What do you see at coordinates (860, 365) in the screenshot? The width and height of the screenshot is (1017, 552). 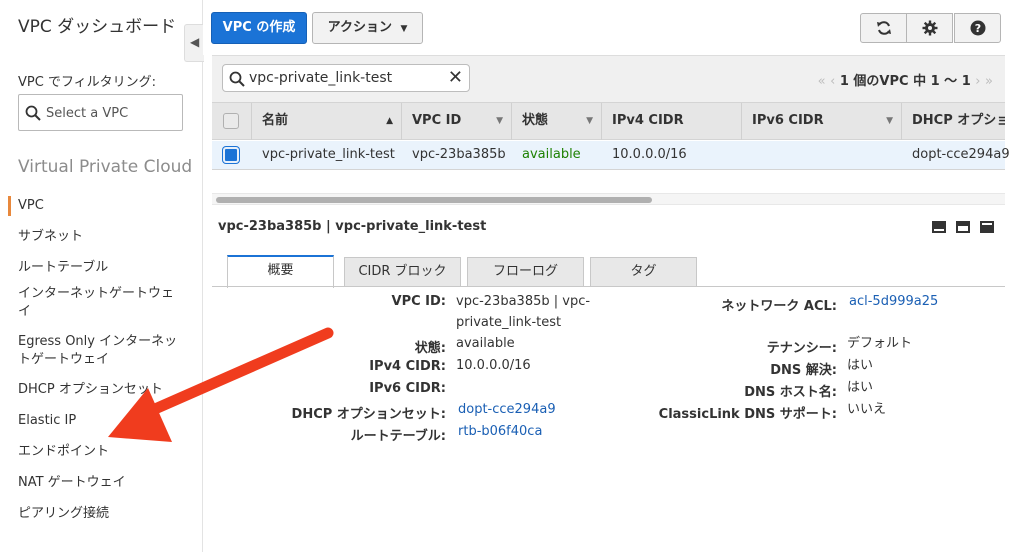 I see `dns-resolution-value: はい` at bounding box center [860, 365].